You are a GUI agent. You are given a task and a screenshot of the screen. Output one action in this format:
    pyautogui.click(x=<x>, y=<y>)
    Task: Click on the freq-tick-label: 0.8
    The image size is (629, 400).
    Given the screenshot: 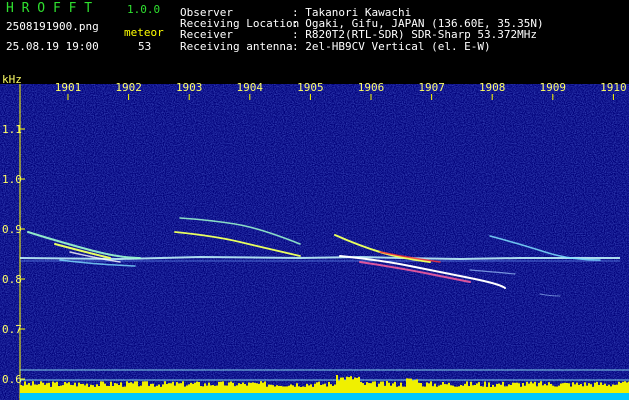 What is the action you would take?
    pyautogui.click(x=12, y=279)
    